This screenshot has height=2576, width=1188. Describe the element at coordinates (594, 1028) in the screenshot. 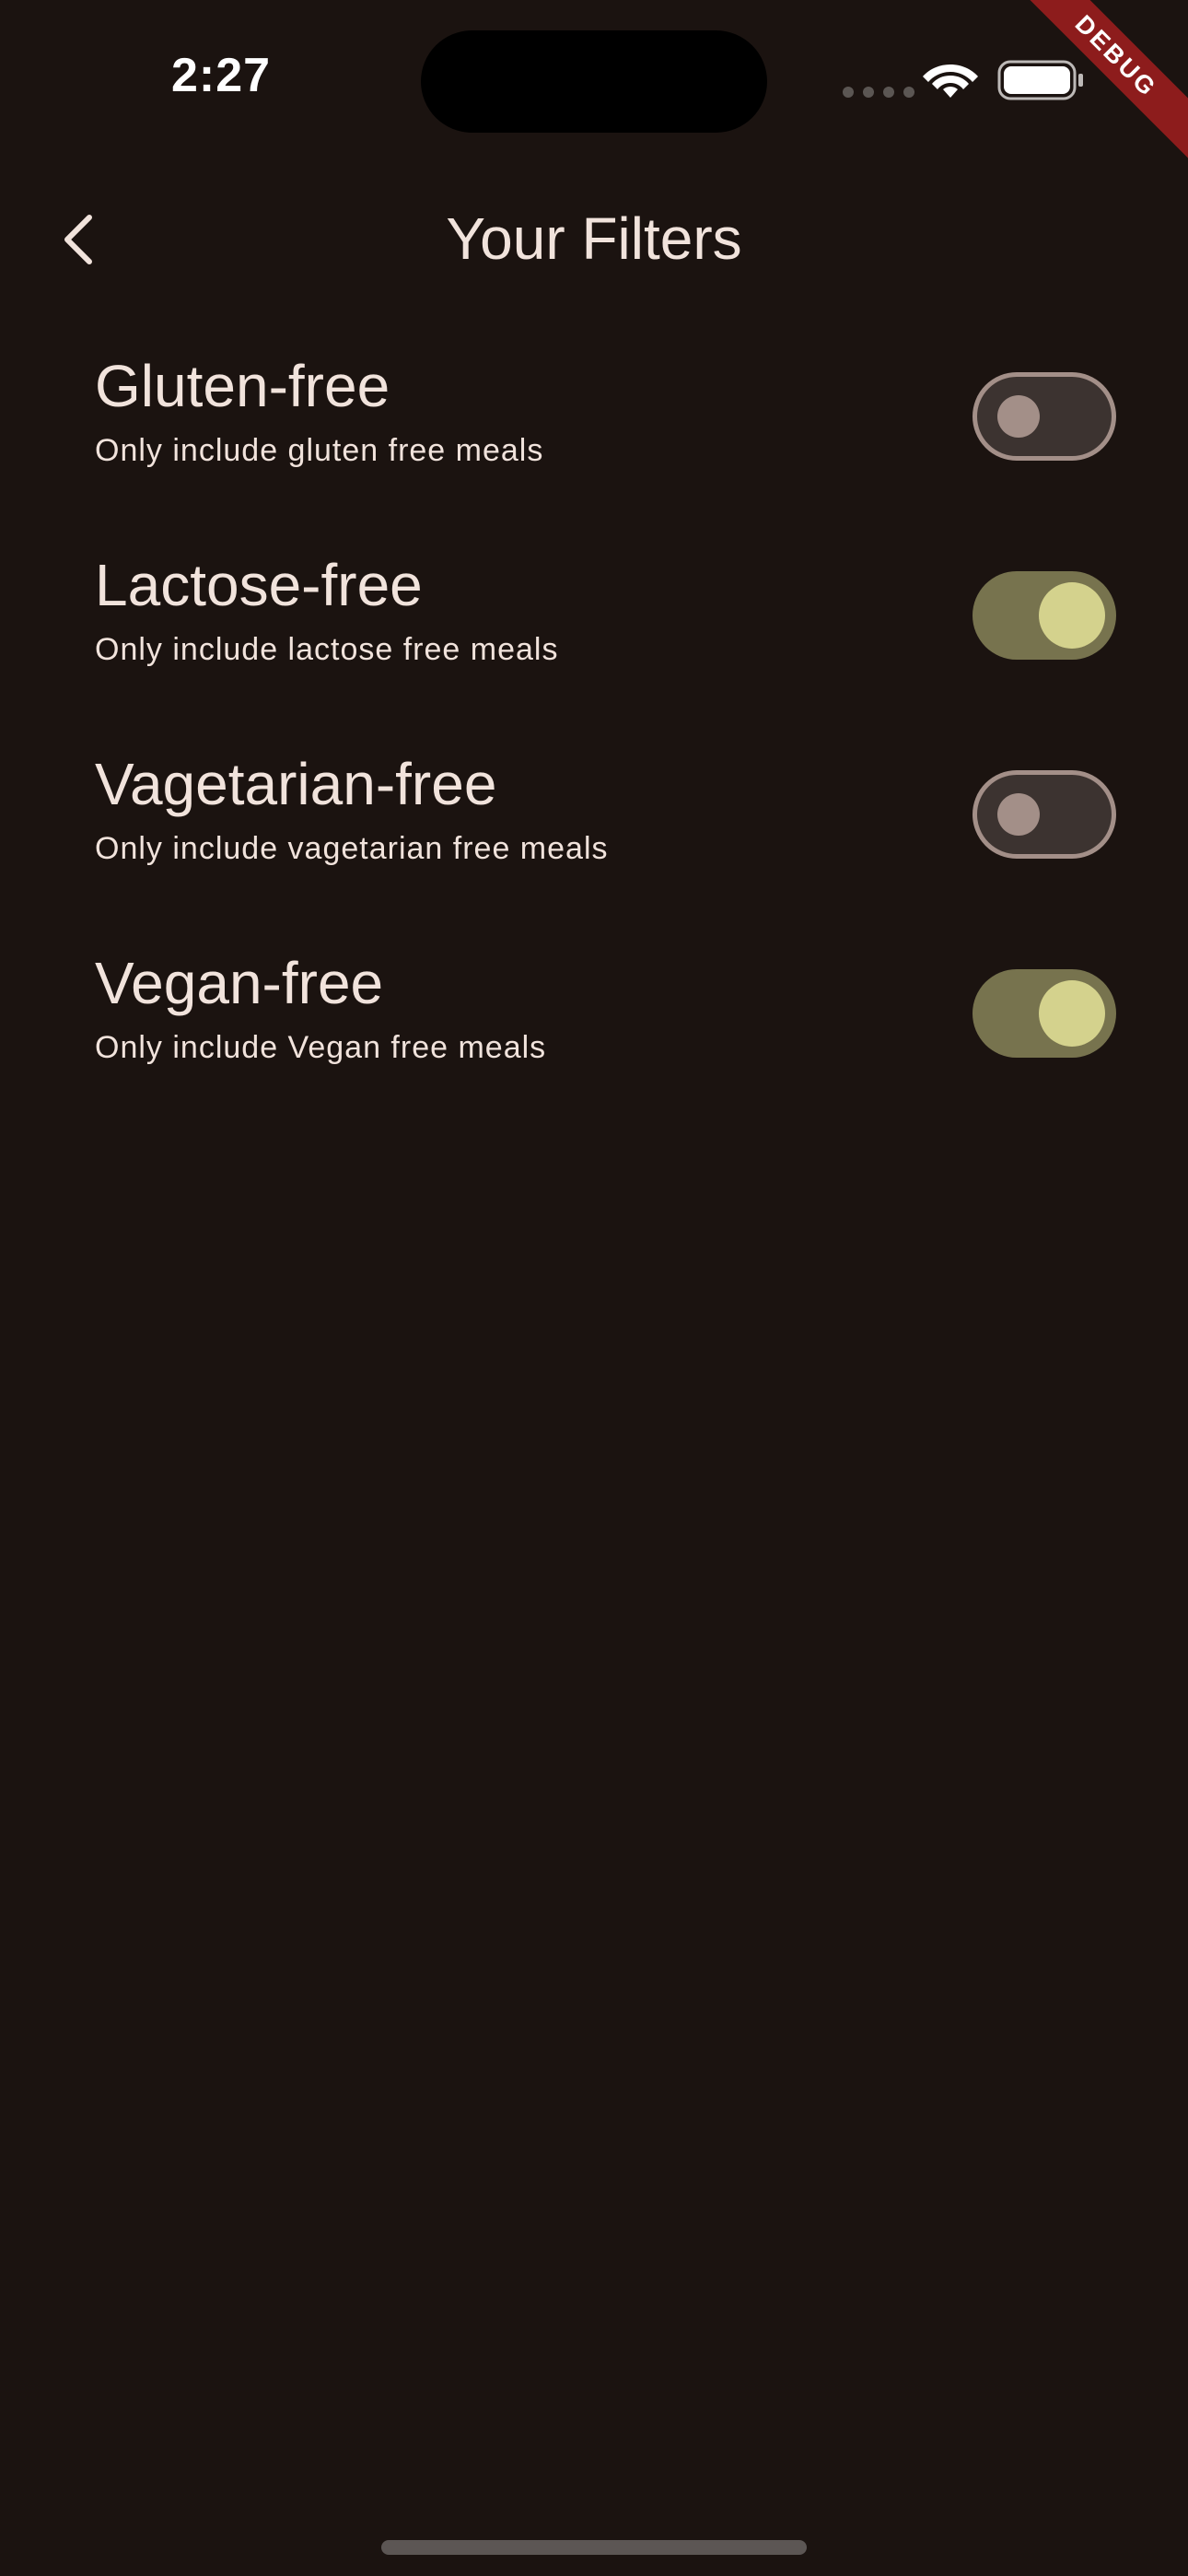

I see `filter-row-vegan-free: Vegan-free Only include Vegan free meals` at that location.